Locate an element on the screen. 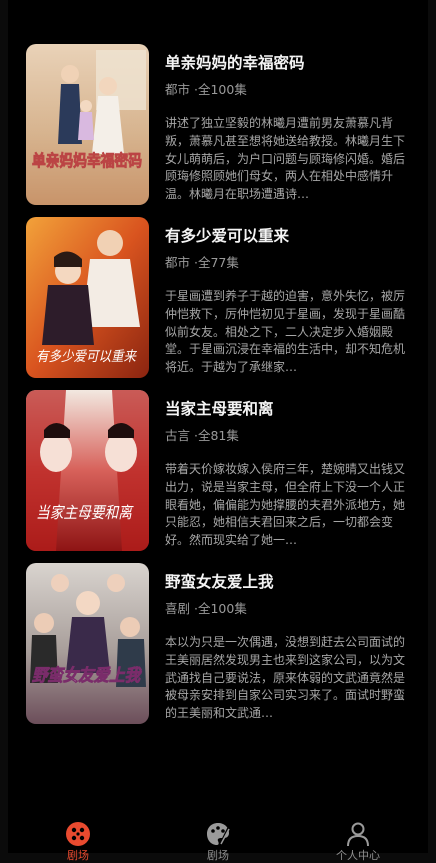  tab-profile: 个人中心 is located at coordinates (358, 833).